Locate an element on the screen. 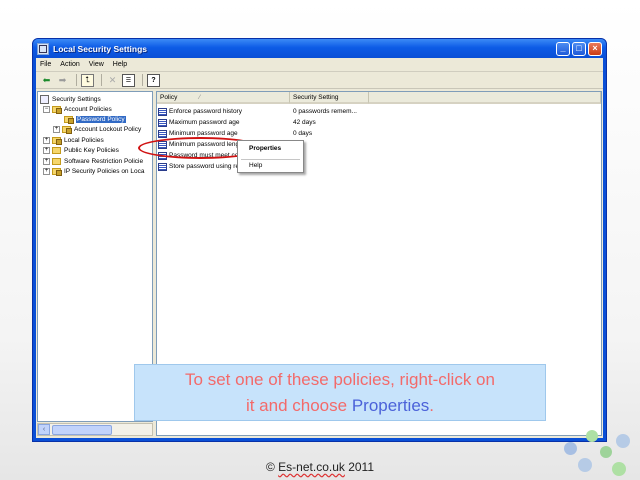 This screenshot has width=640, height=480. maximize-button: □ is located at coordinates (579, 48).